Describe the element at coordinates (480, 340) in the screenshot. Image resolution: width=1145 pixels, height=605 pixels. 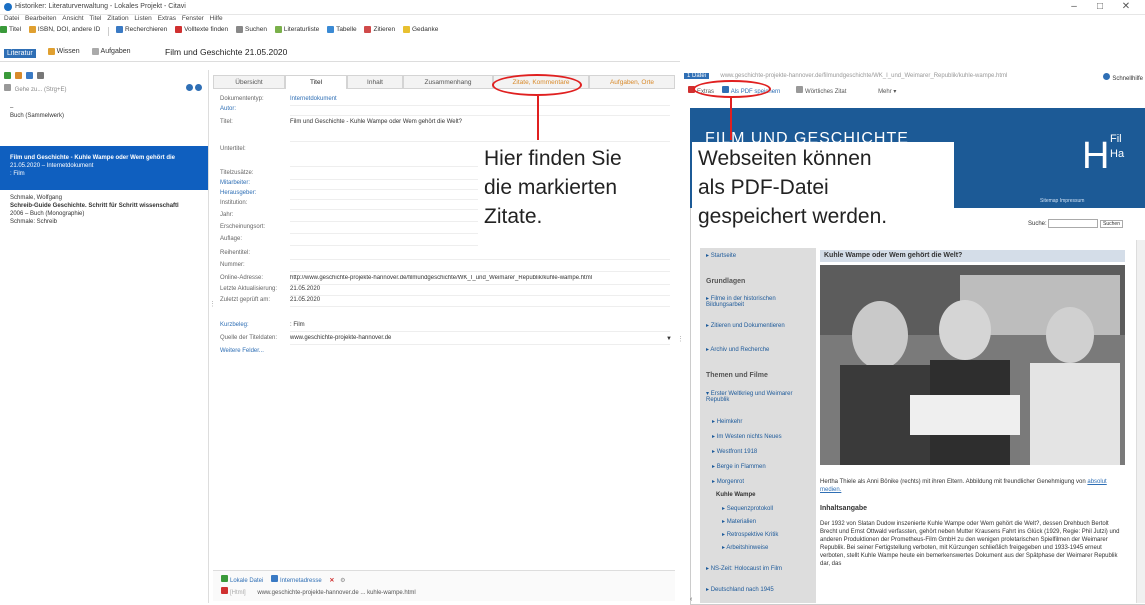
I see `source-field: www.geschichte-projekte-hannover.de` at that location.